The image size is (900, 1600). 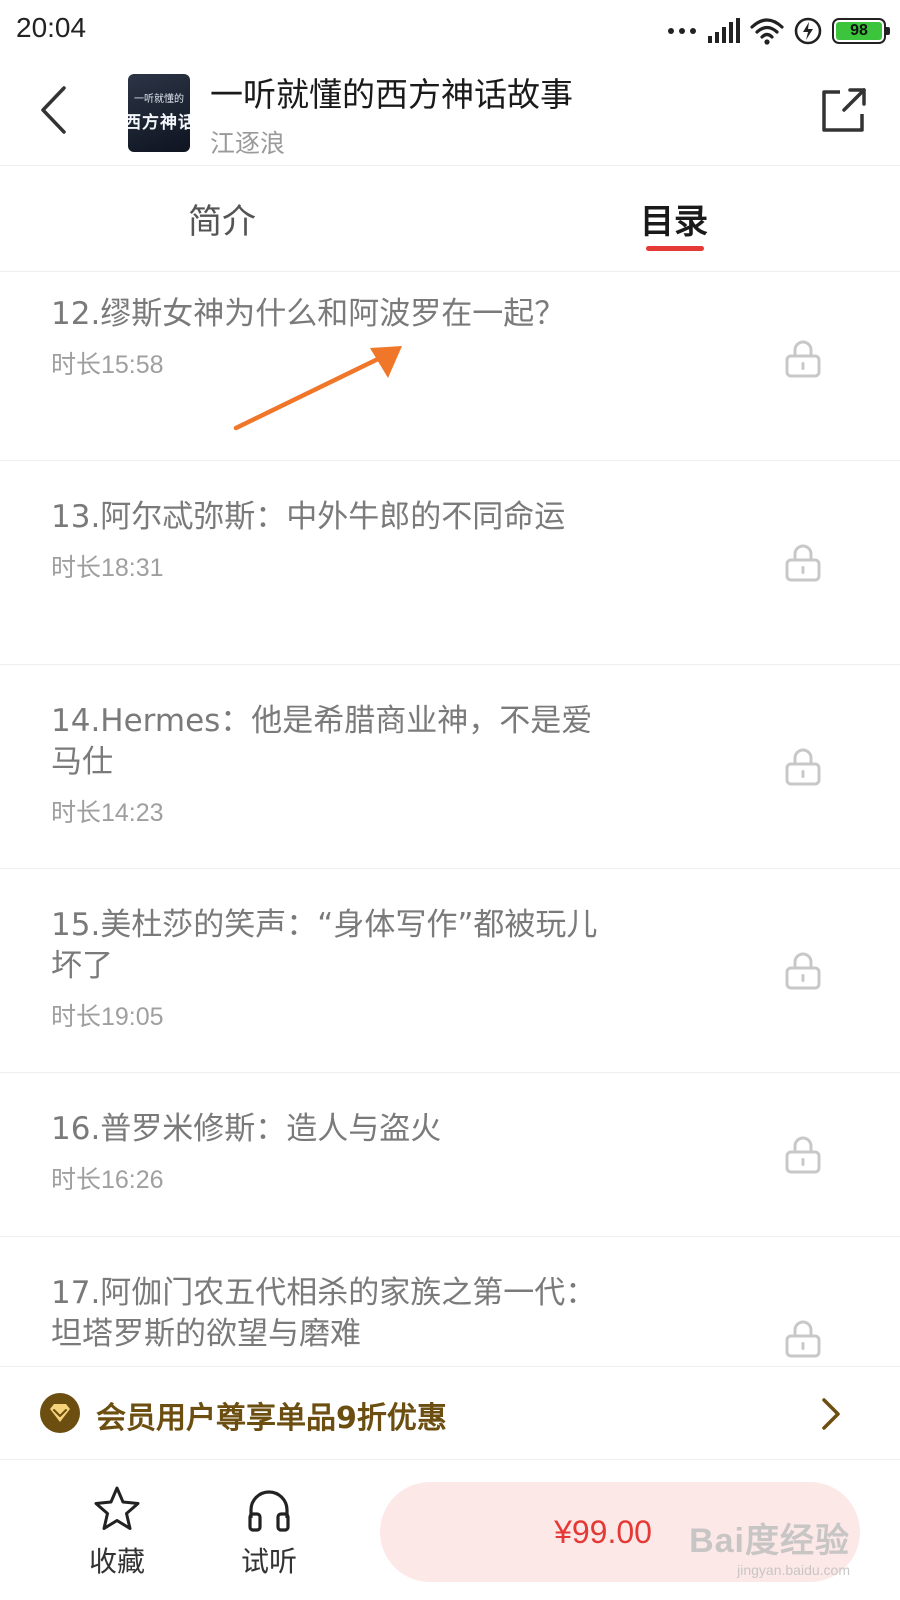 I want to click on back-button, so click(x=53, y=110).